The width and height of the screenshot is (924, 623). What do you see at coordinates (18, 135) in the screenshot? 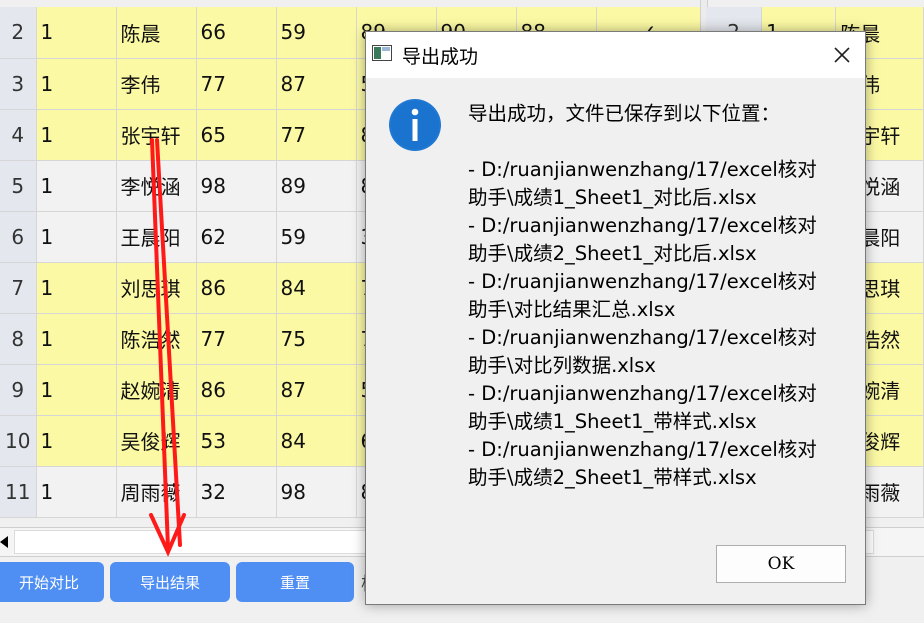
I see `row-number: 4` at bounding box center [18, 135].